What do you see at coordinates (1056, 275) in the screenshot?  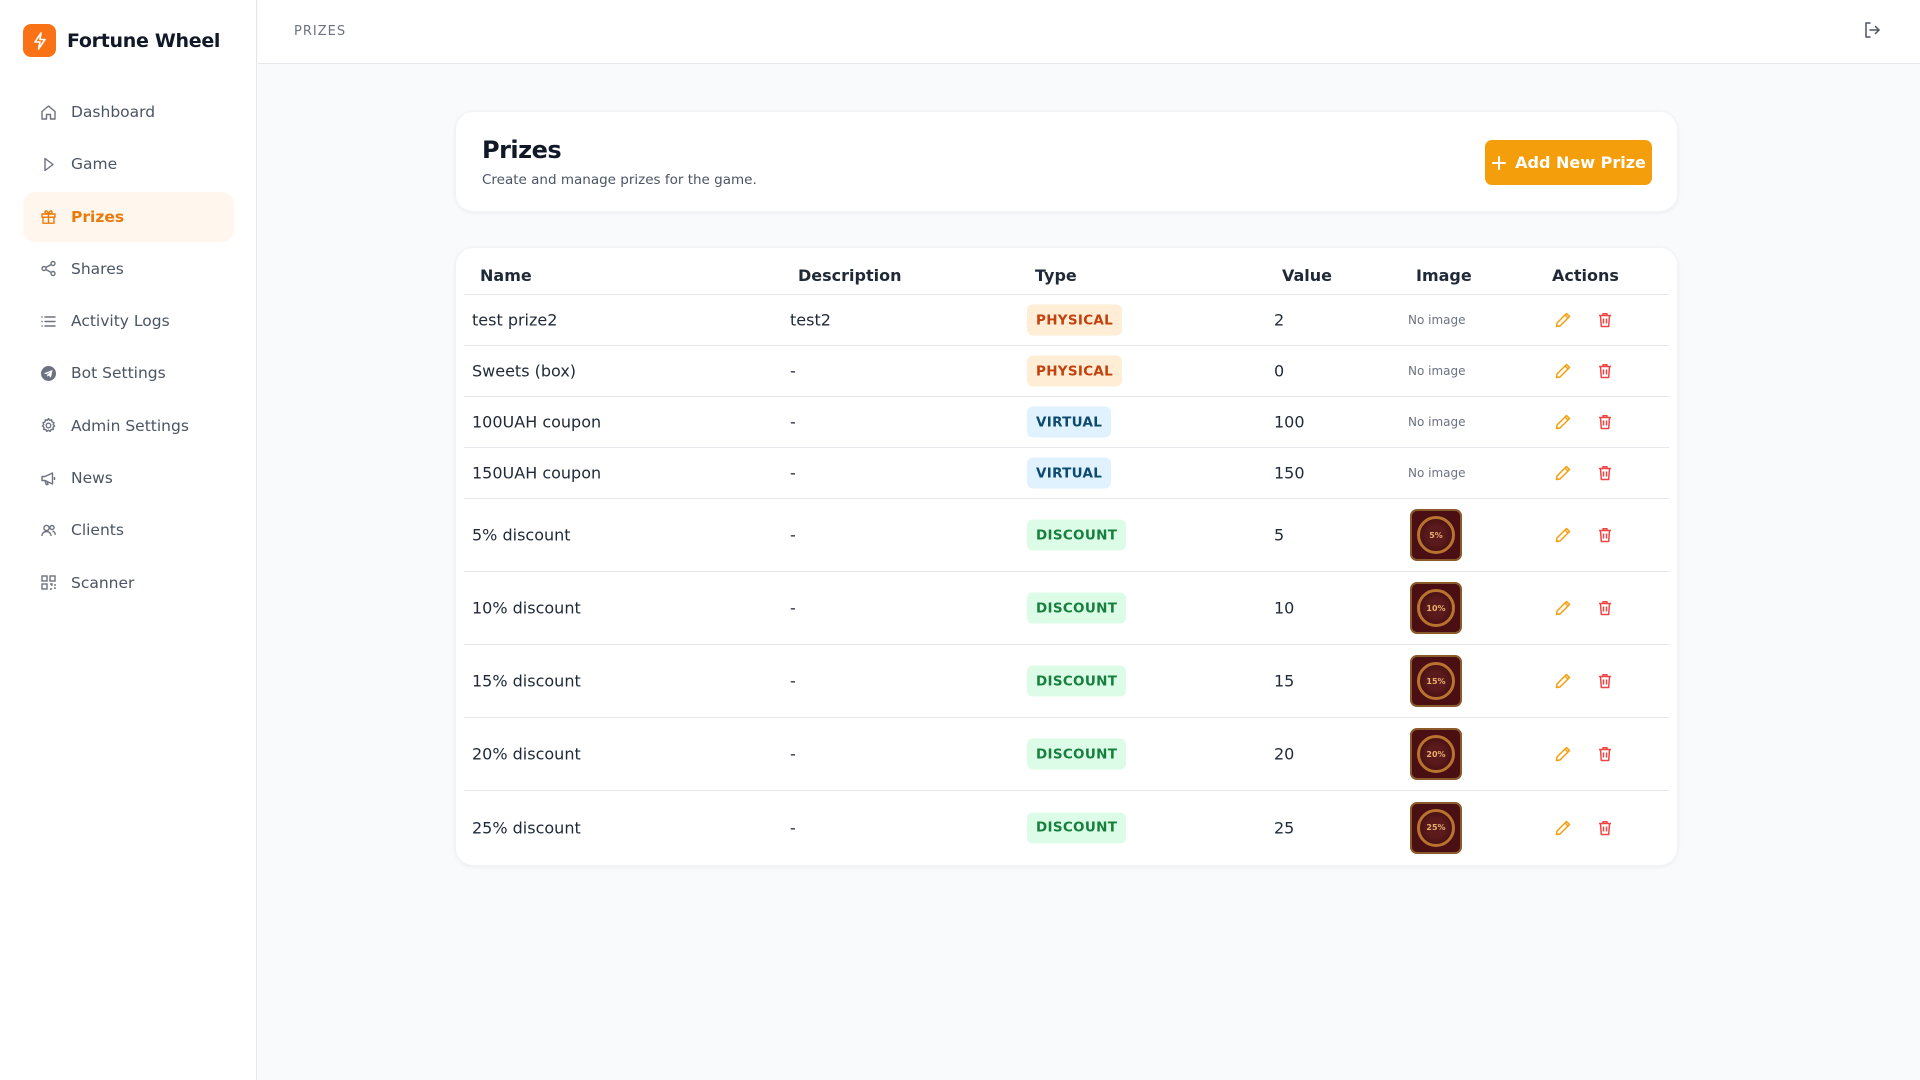 I see `column-header-type: Type` at bounding box center [1056, 275].